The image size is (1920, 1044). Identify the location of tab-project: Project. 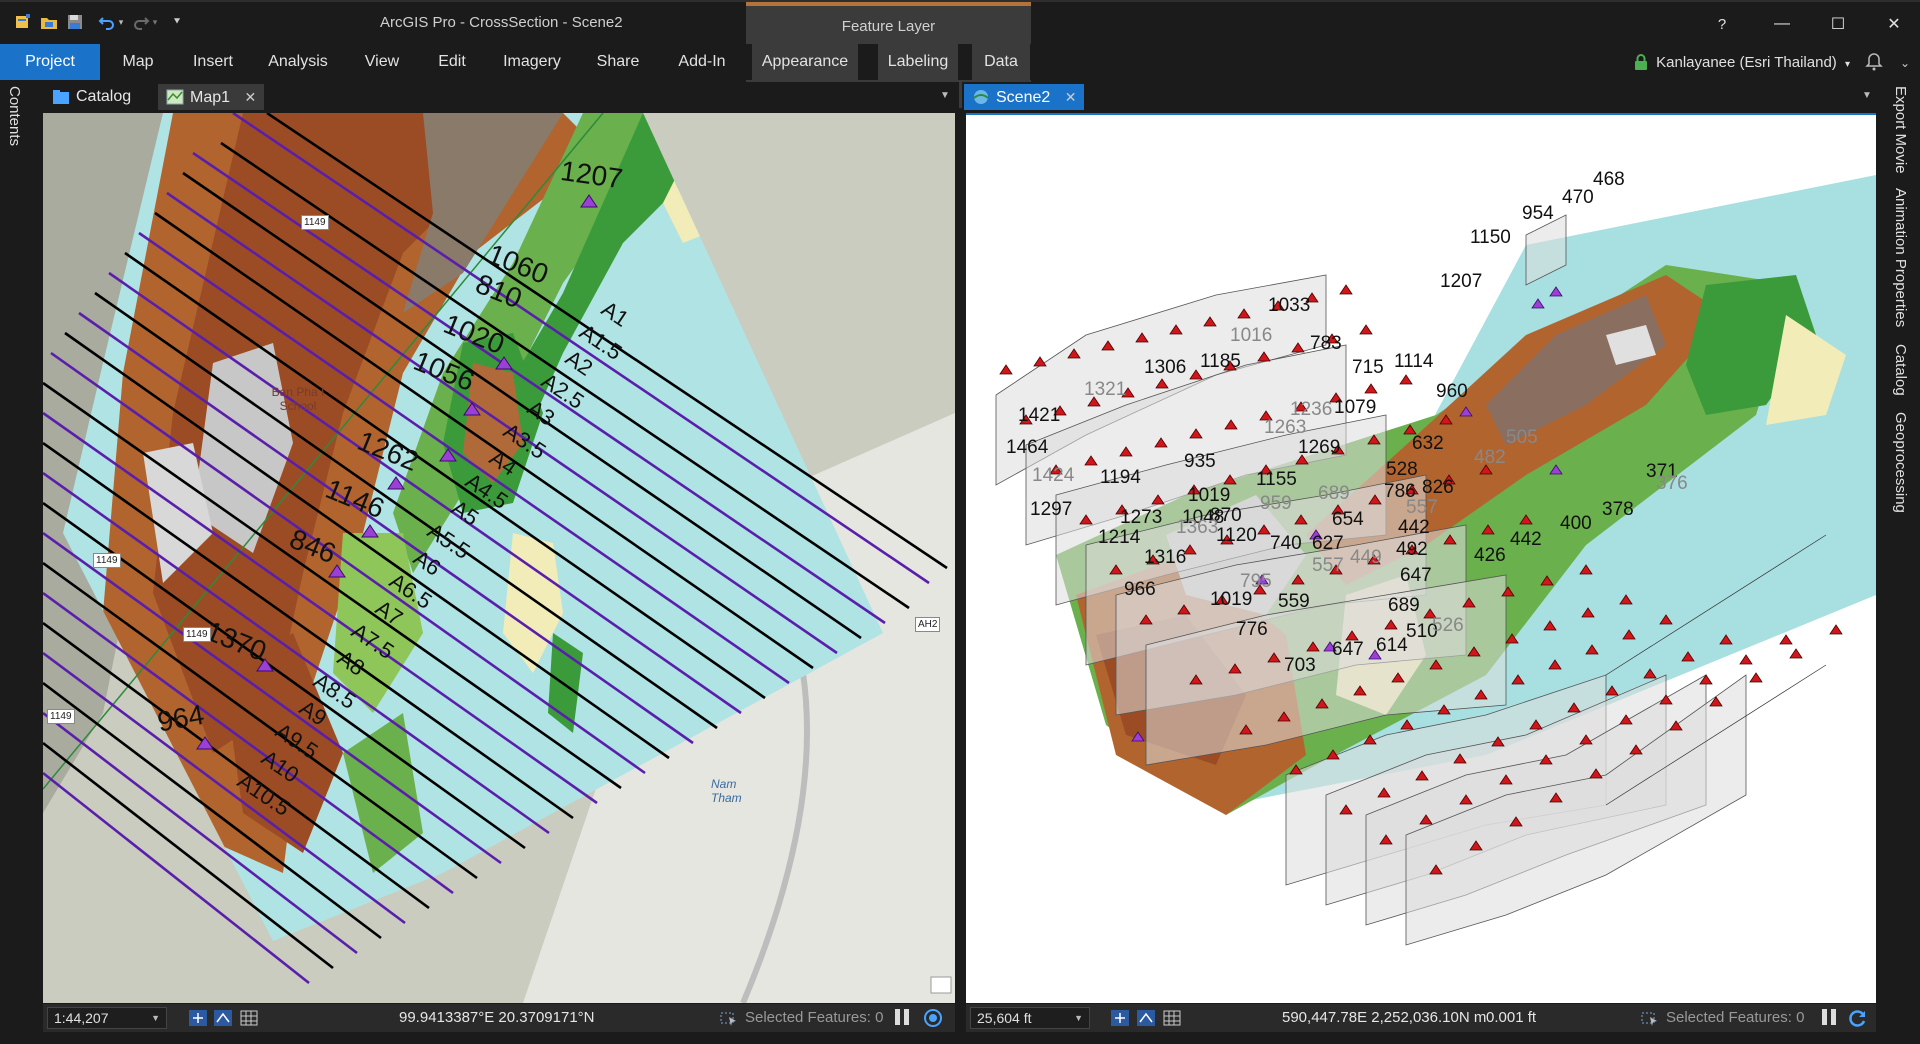
(50, 62).